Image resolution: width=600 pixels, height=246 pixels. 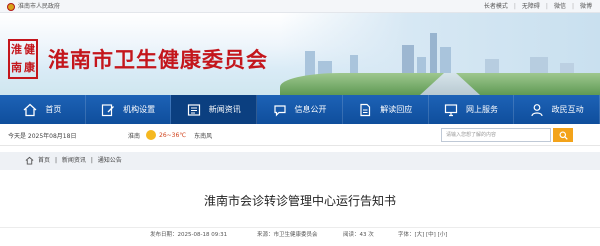 I want to click on nav-label: 首页, so click(x=53, y=109).